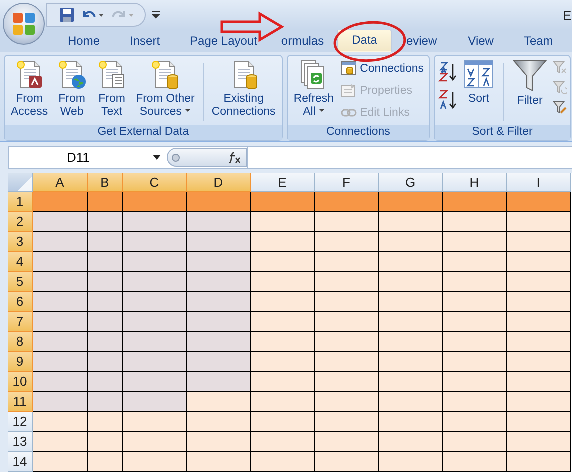 This screenshot has height=472, width=572. Describe the element at coordinates (314, 92) in the screenshot. I see `ribbon-button: Refresh All` at that location.